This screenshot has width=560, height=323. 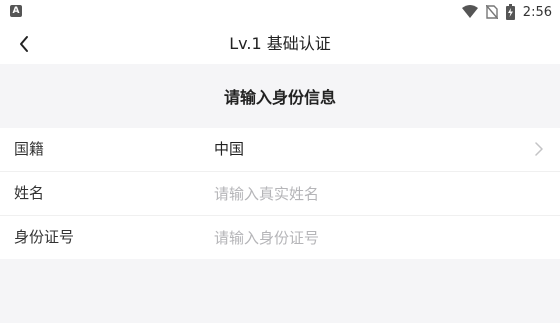 I want to click on section-title: 请输入身份信息, so click(x=279, y=97).